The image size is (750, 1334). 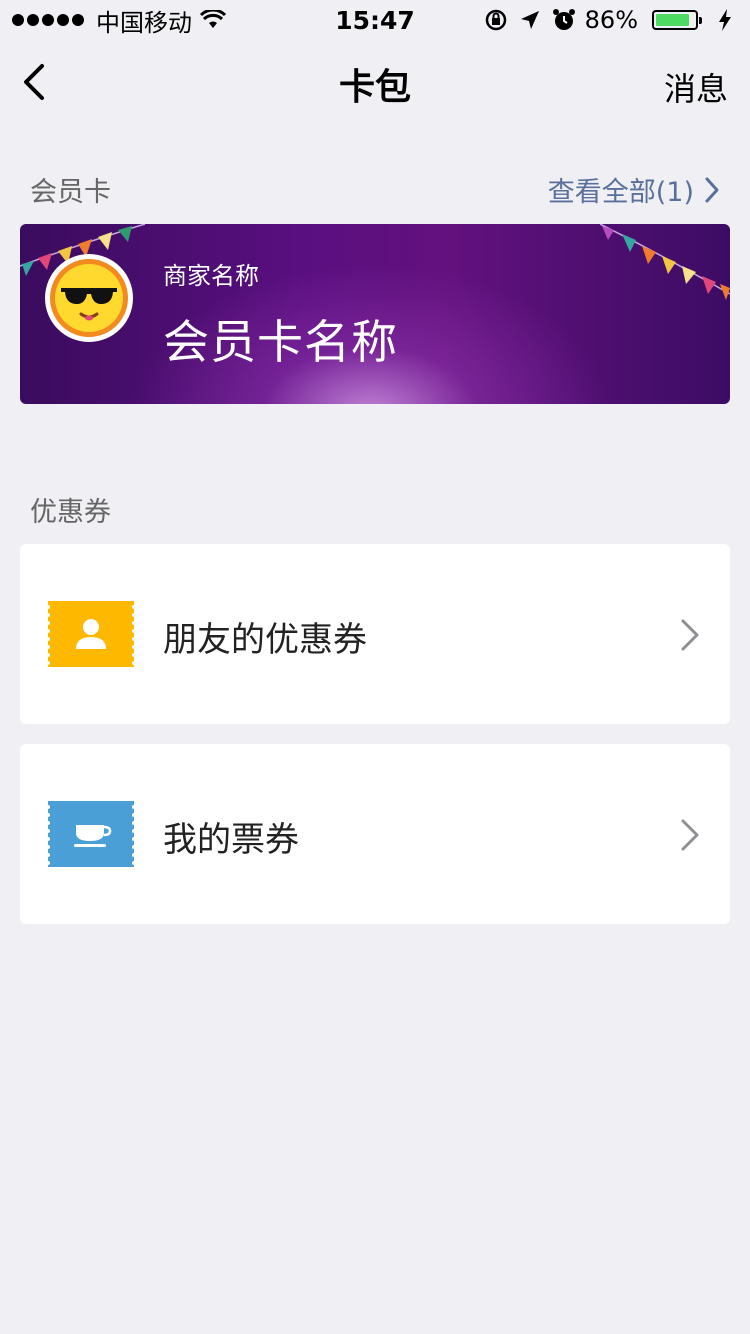 I want to click on navigation-bar: 卡包 消息, so click(x=375, y=84).